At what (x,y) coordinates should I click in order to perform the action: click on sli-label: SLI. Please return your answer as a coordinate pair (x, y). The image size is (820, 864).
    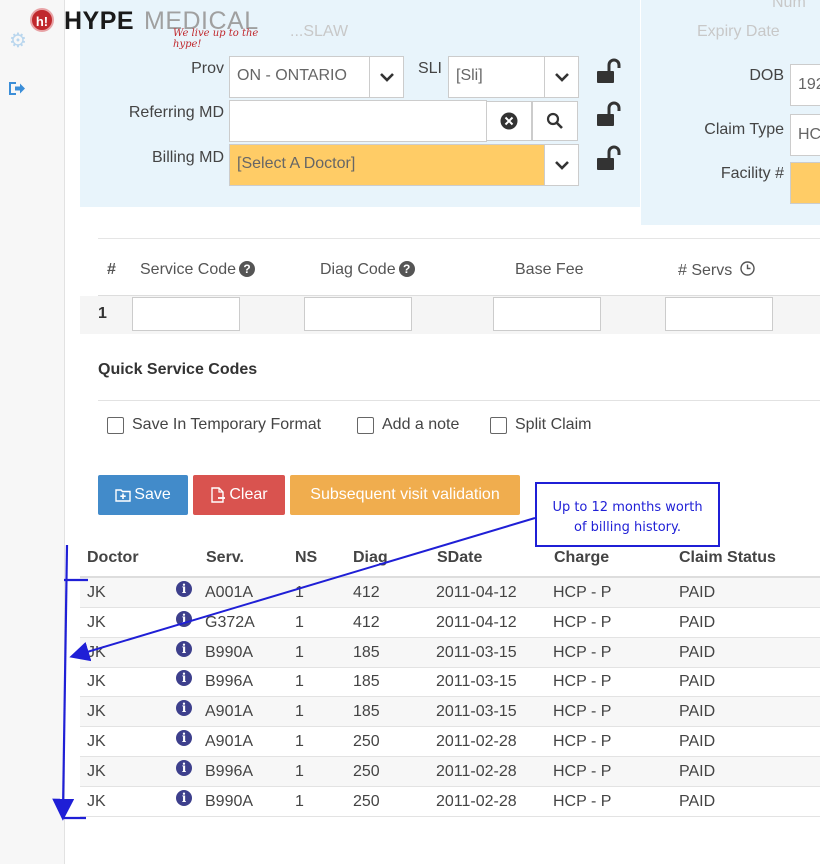
    Looking at the image, I should click on (429, 68).